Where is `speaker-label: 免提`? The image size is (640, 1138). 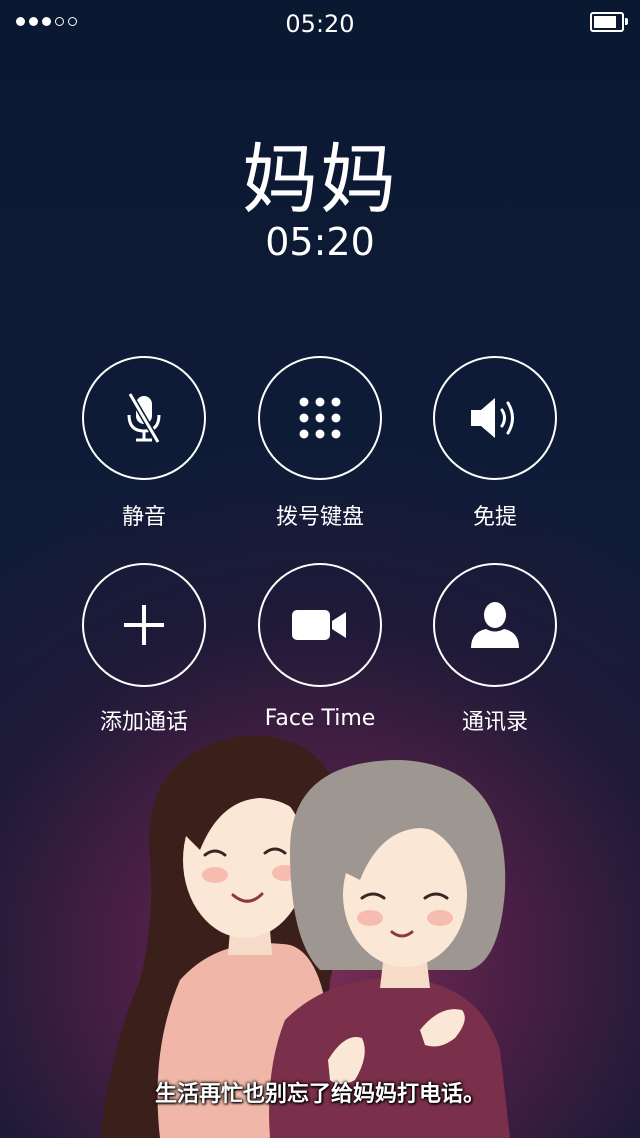 speaker-label: 免提 is located at coordinates (494, 517).